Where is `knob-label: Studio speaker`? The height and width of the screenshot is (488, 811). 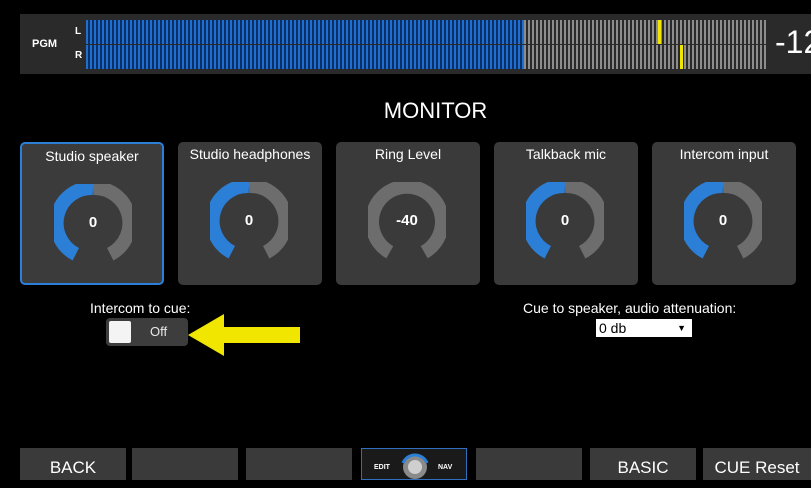
knob-label: Studio speaker is located at coordinates (92, 156).